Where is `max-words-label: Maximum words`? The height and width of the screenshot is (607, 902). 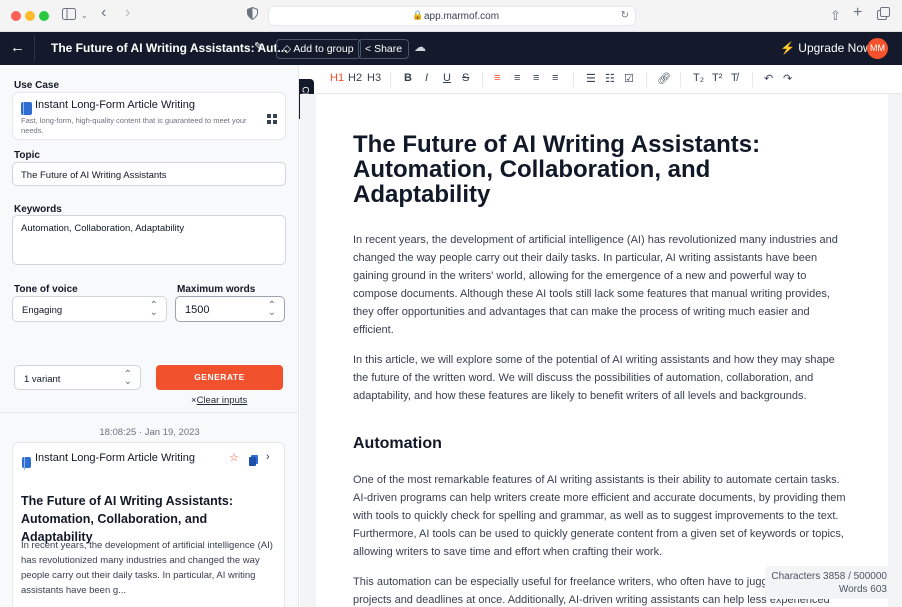 max-words-label: Maximum words is located at coordinates (216, 289).